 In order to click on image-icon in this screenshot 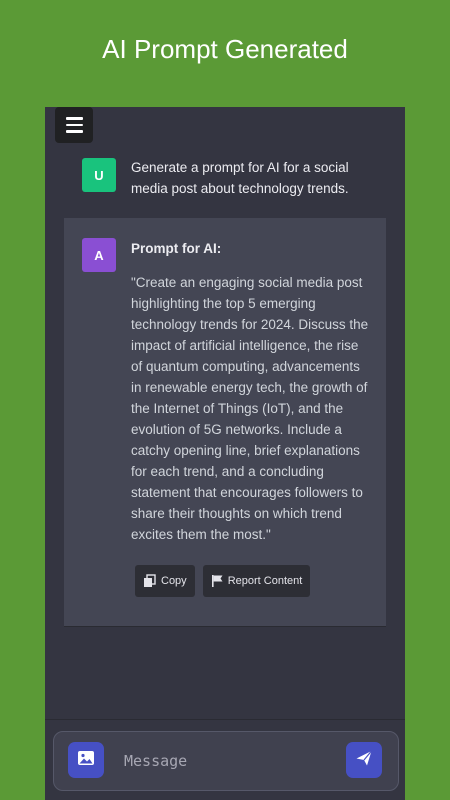, I will do `click(86, 760)`.